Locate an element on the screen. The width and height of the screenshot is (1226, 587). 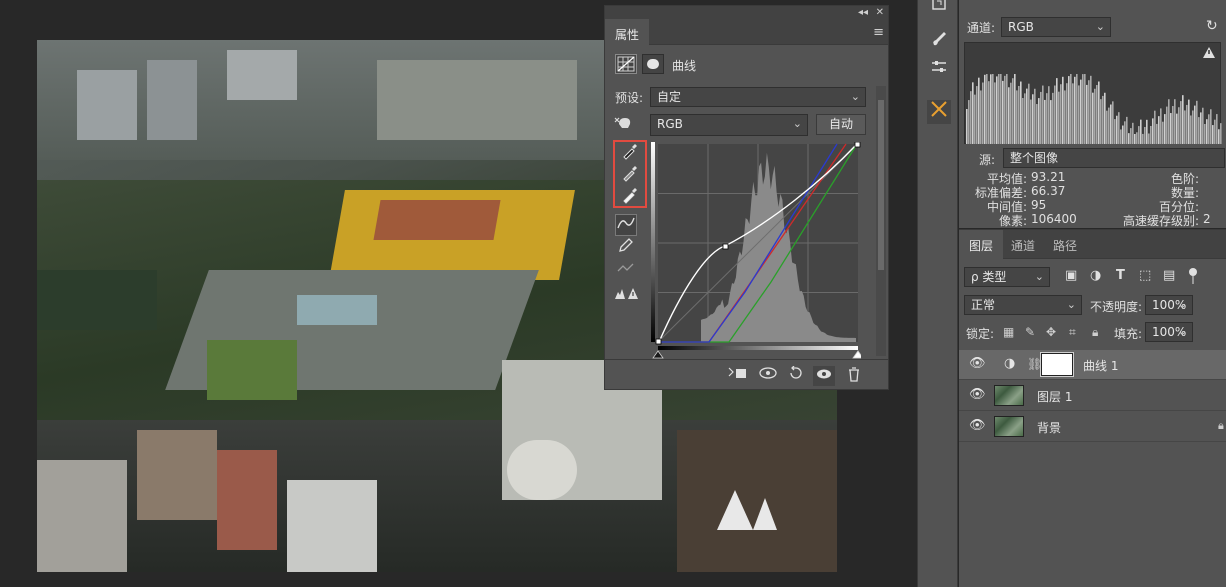
close-icon: ✕ is located at coordinates (880, 12).